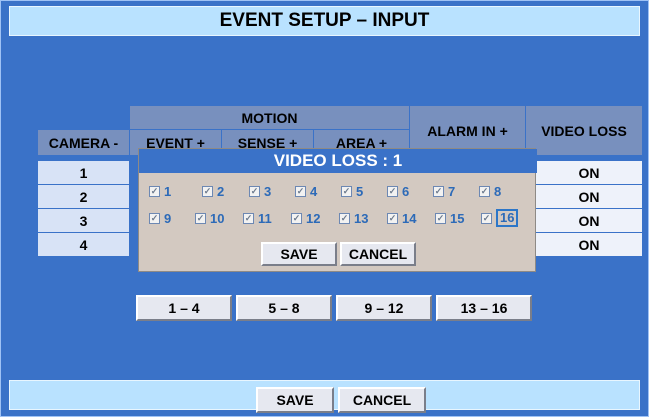 Image resolution: width=649 pixels, height=417 pixels. I want to click on channel-2-checkbox: ✓ 2, so click(213, 191).